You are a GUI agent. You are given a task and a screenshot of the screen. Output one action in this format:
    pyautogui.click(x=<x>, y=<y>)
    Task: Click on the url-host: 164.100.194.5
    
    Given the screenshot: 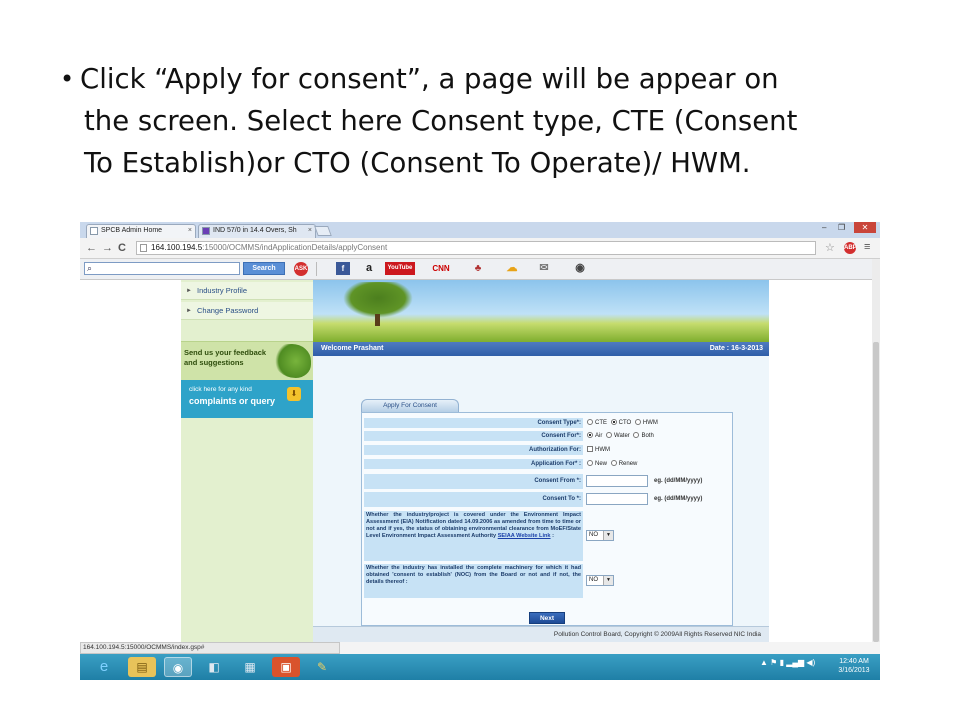 What is the action you would take?
    pyautogui.click(x=177, y=247)
    